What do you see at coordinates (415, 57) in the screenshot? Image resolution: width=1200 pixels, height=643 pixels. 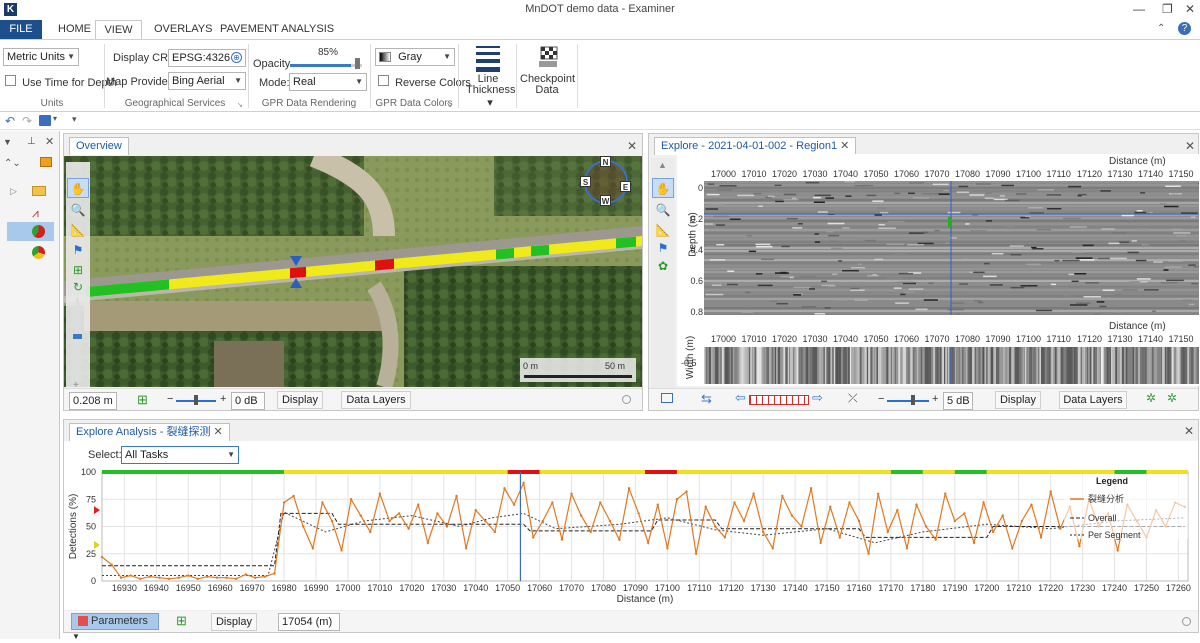 I see `color-palette-select: Gray ▼` at bounding box center [415, 57].